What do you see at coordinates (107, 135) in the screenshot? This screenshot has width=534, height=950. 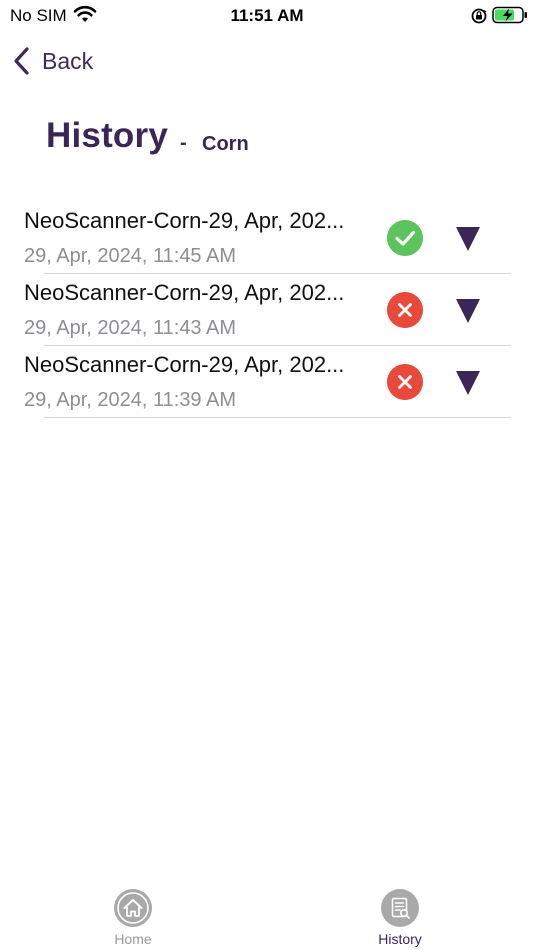 I see `page-title: History` at bounding box center [107, 135].